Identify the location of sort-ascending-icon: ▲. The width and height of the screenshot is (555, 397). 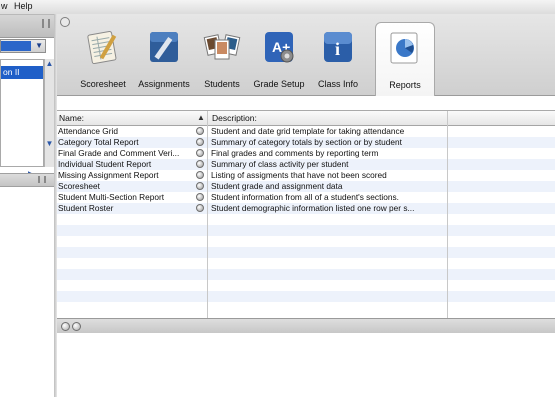
(201, 117).